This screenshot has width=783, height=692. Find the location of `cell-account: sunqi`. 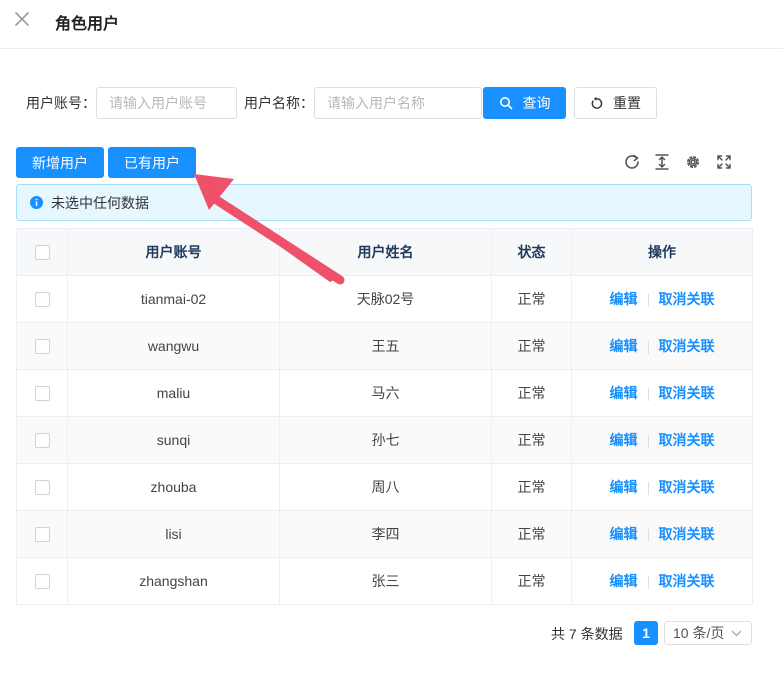

cell-account: sunqi is located at coordinates (173, 440).